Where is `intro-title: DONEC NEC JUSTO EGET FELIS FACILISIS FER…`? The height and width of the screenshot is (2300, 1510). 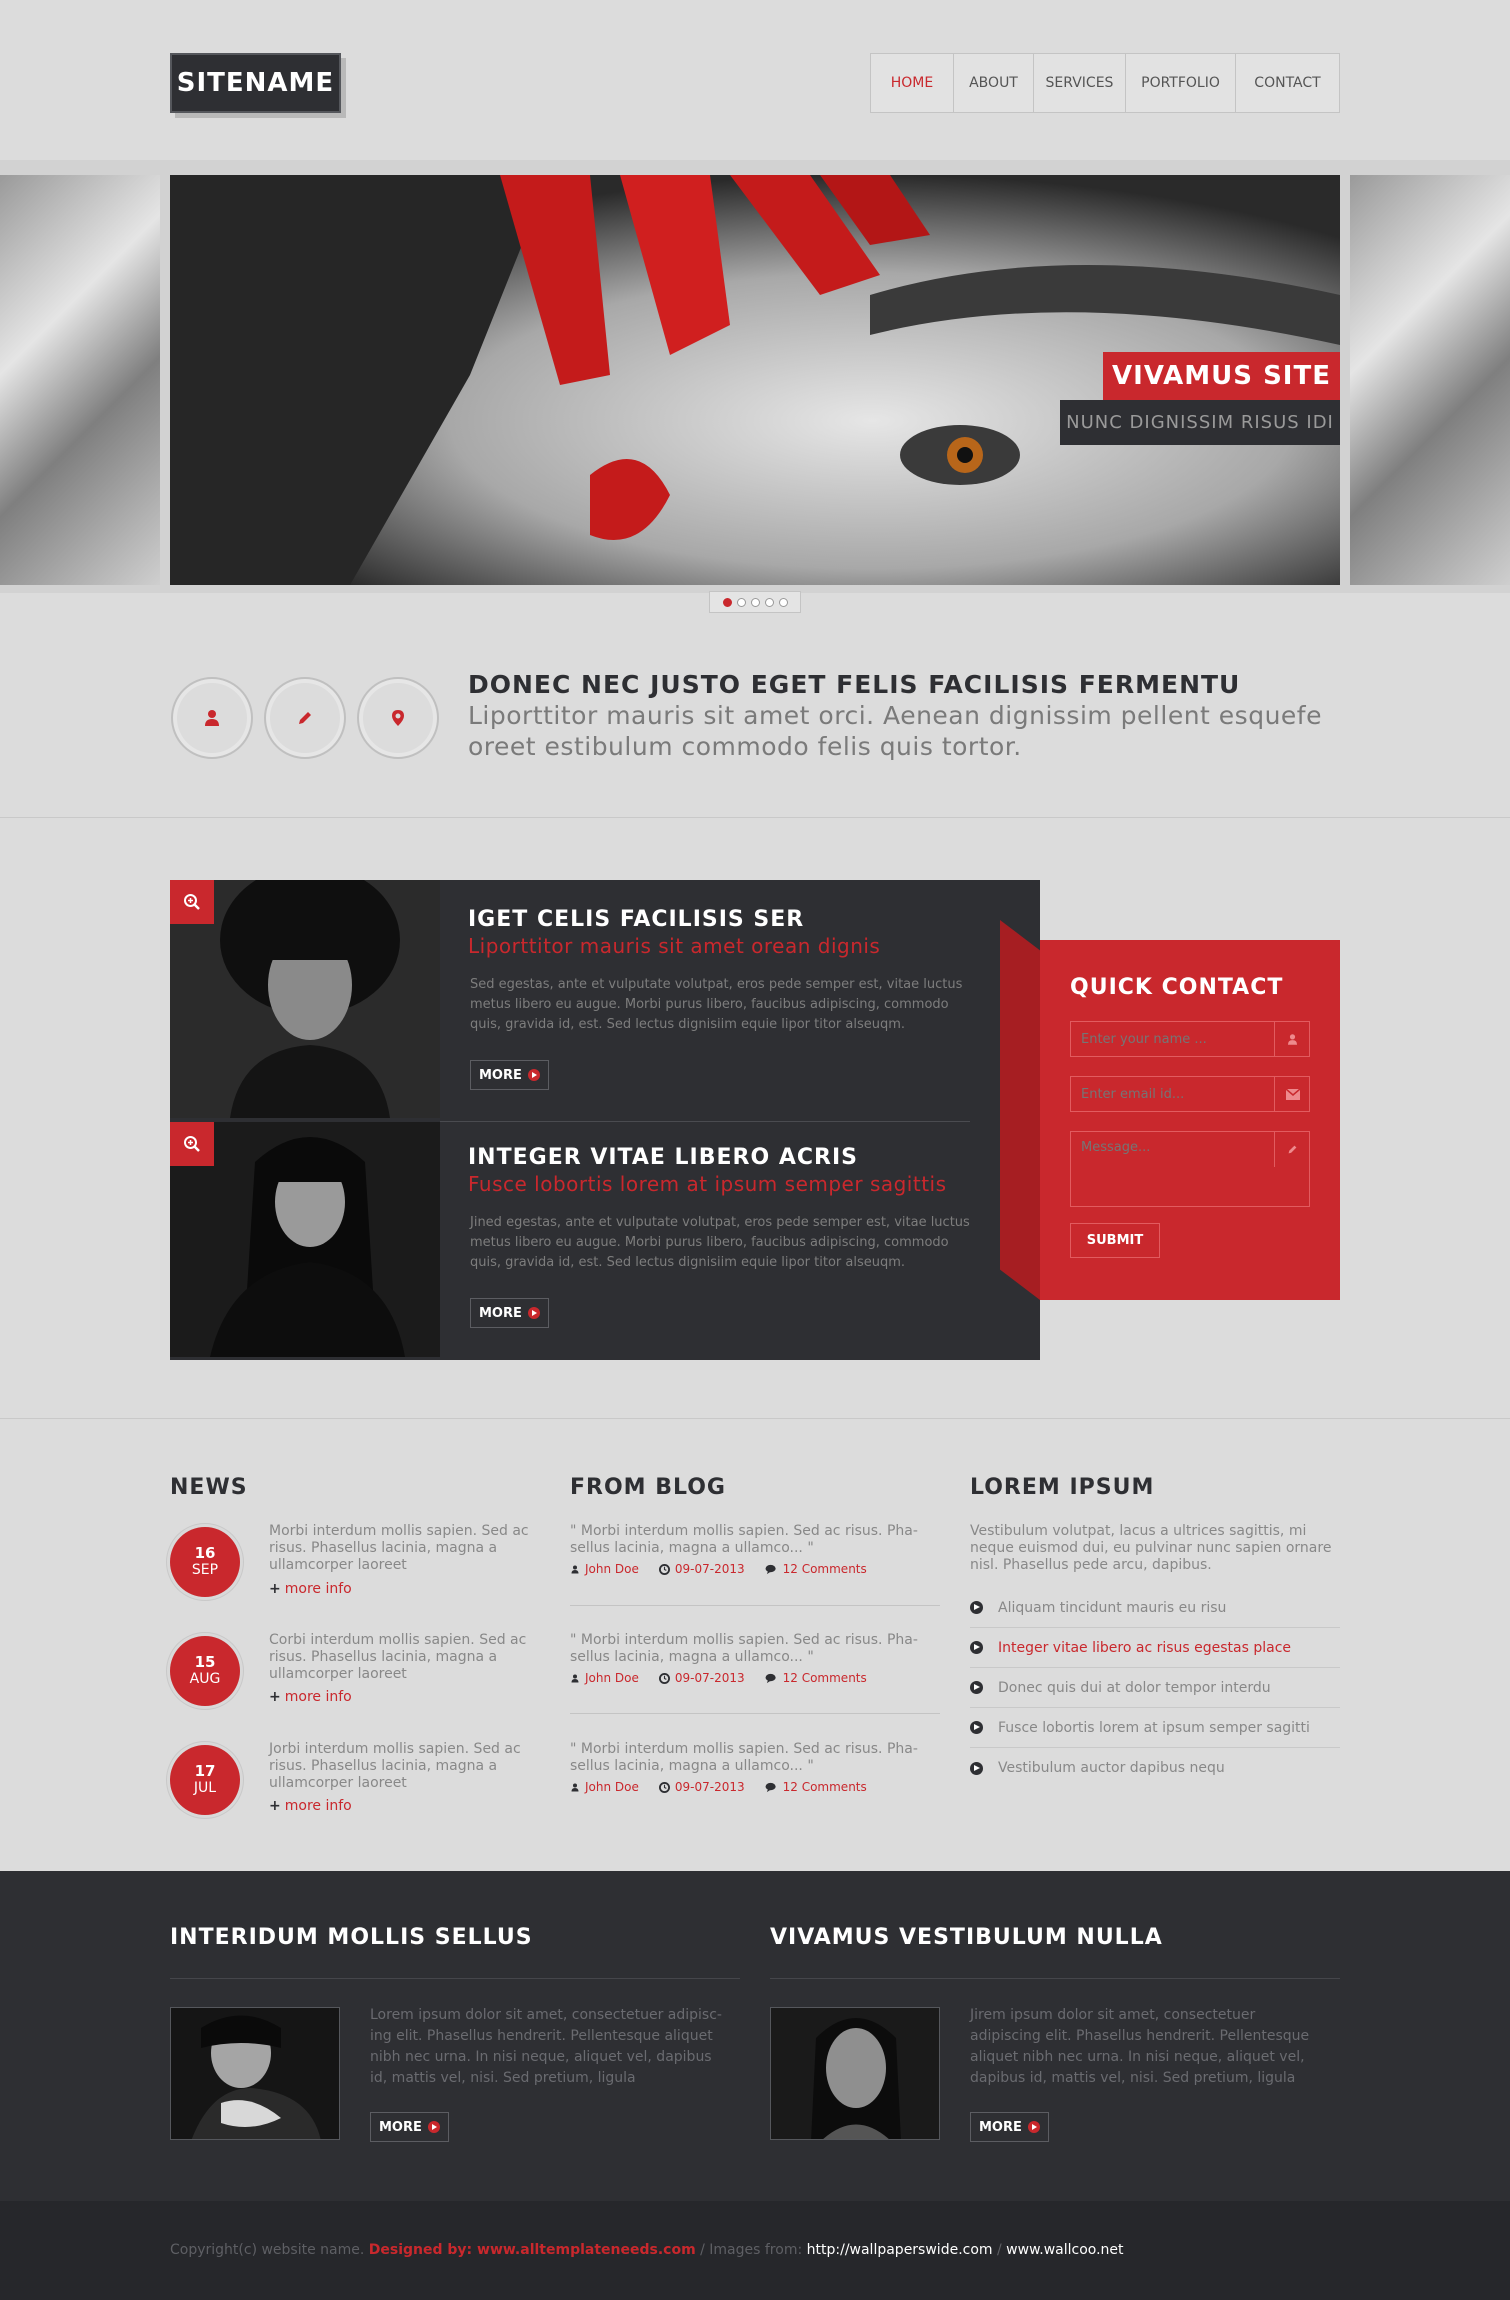
intro-title: DONEC NEC JUSTO EGET FELIS FACILISIS FER… is located at coordinates (854, 684).